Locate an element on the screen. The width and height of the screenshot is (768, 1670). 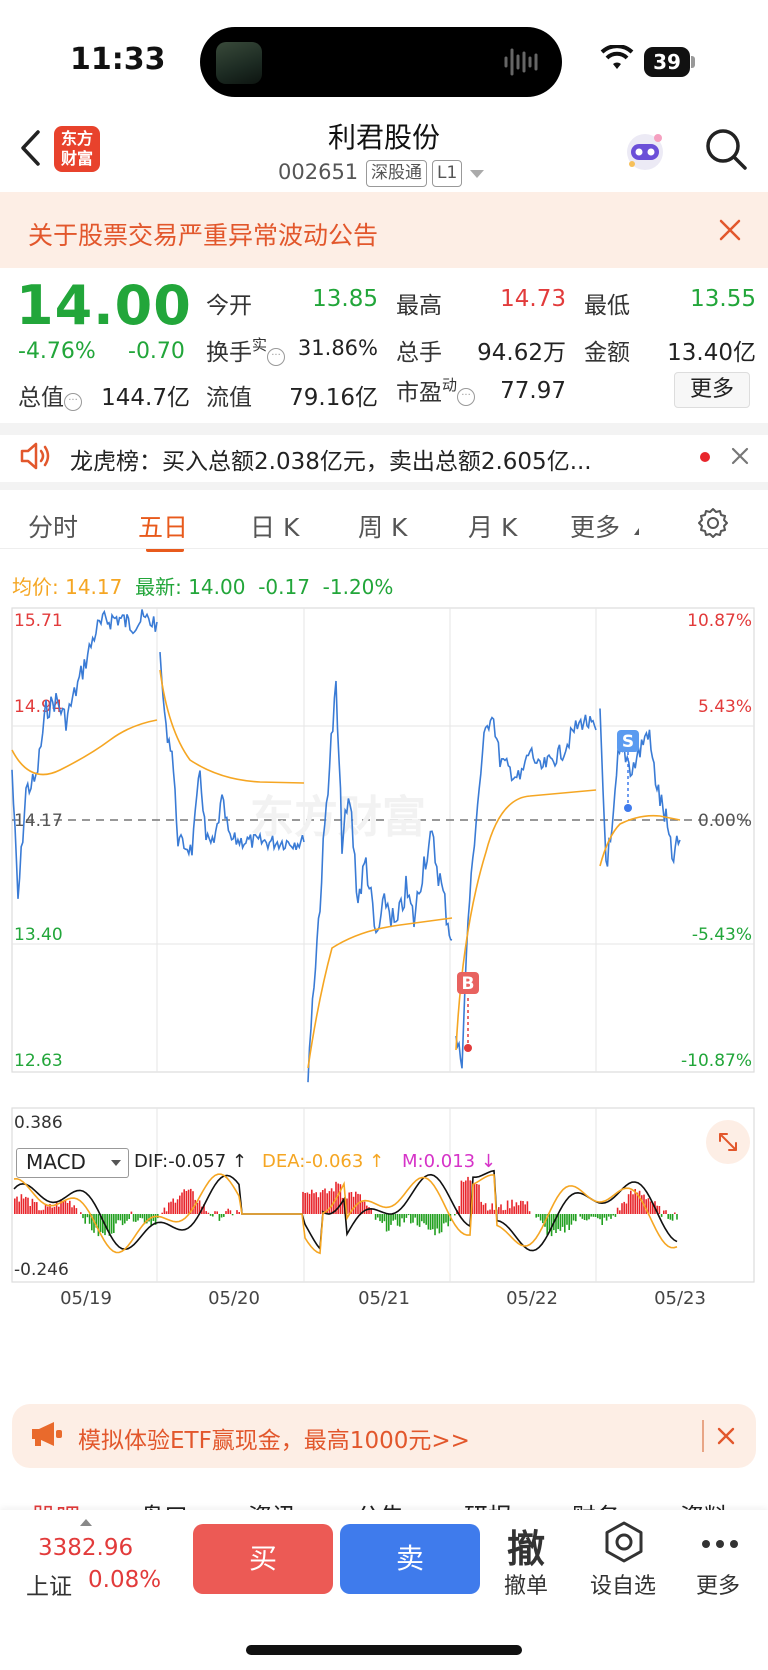
divider is located at coordinates (703, 1436).